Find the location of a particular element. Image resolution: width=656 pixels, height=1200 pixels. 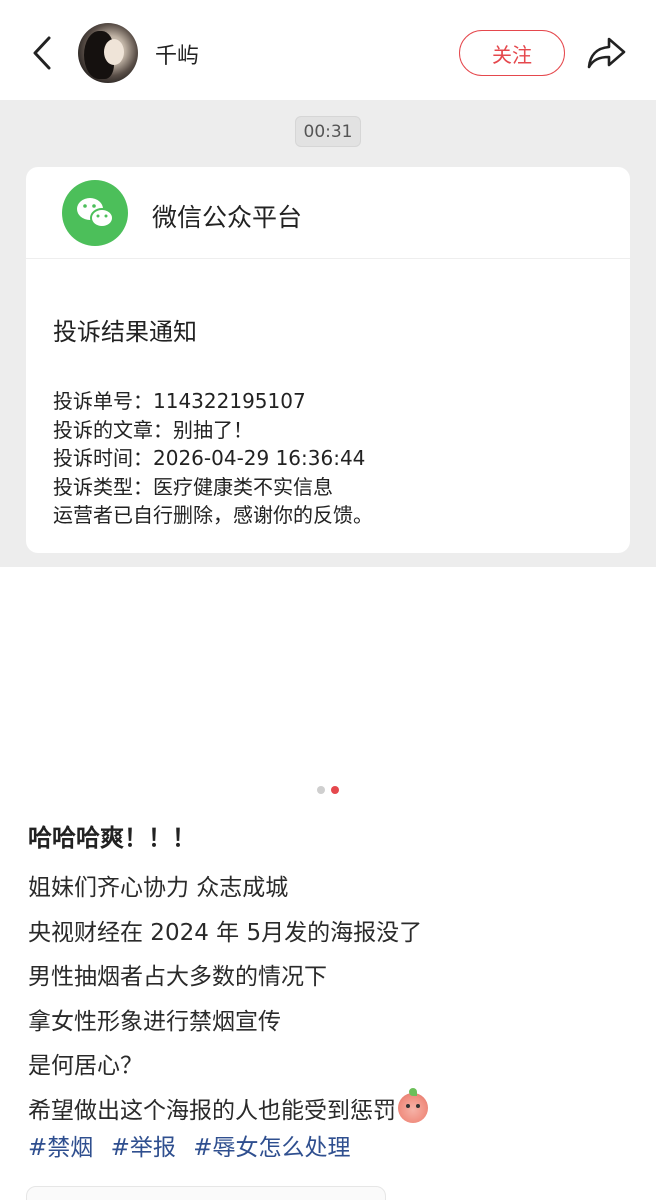

hashtag-list: #禁烟 #举报 #辱女怎么处理 is located at coordinates (194, 1145).